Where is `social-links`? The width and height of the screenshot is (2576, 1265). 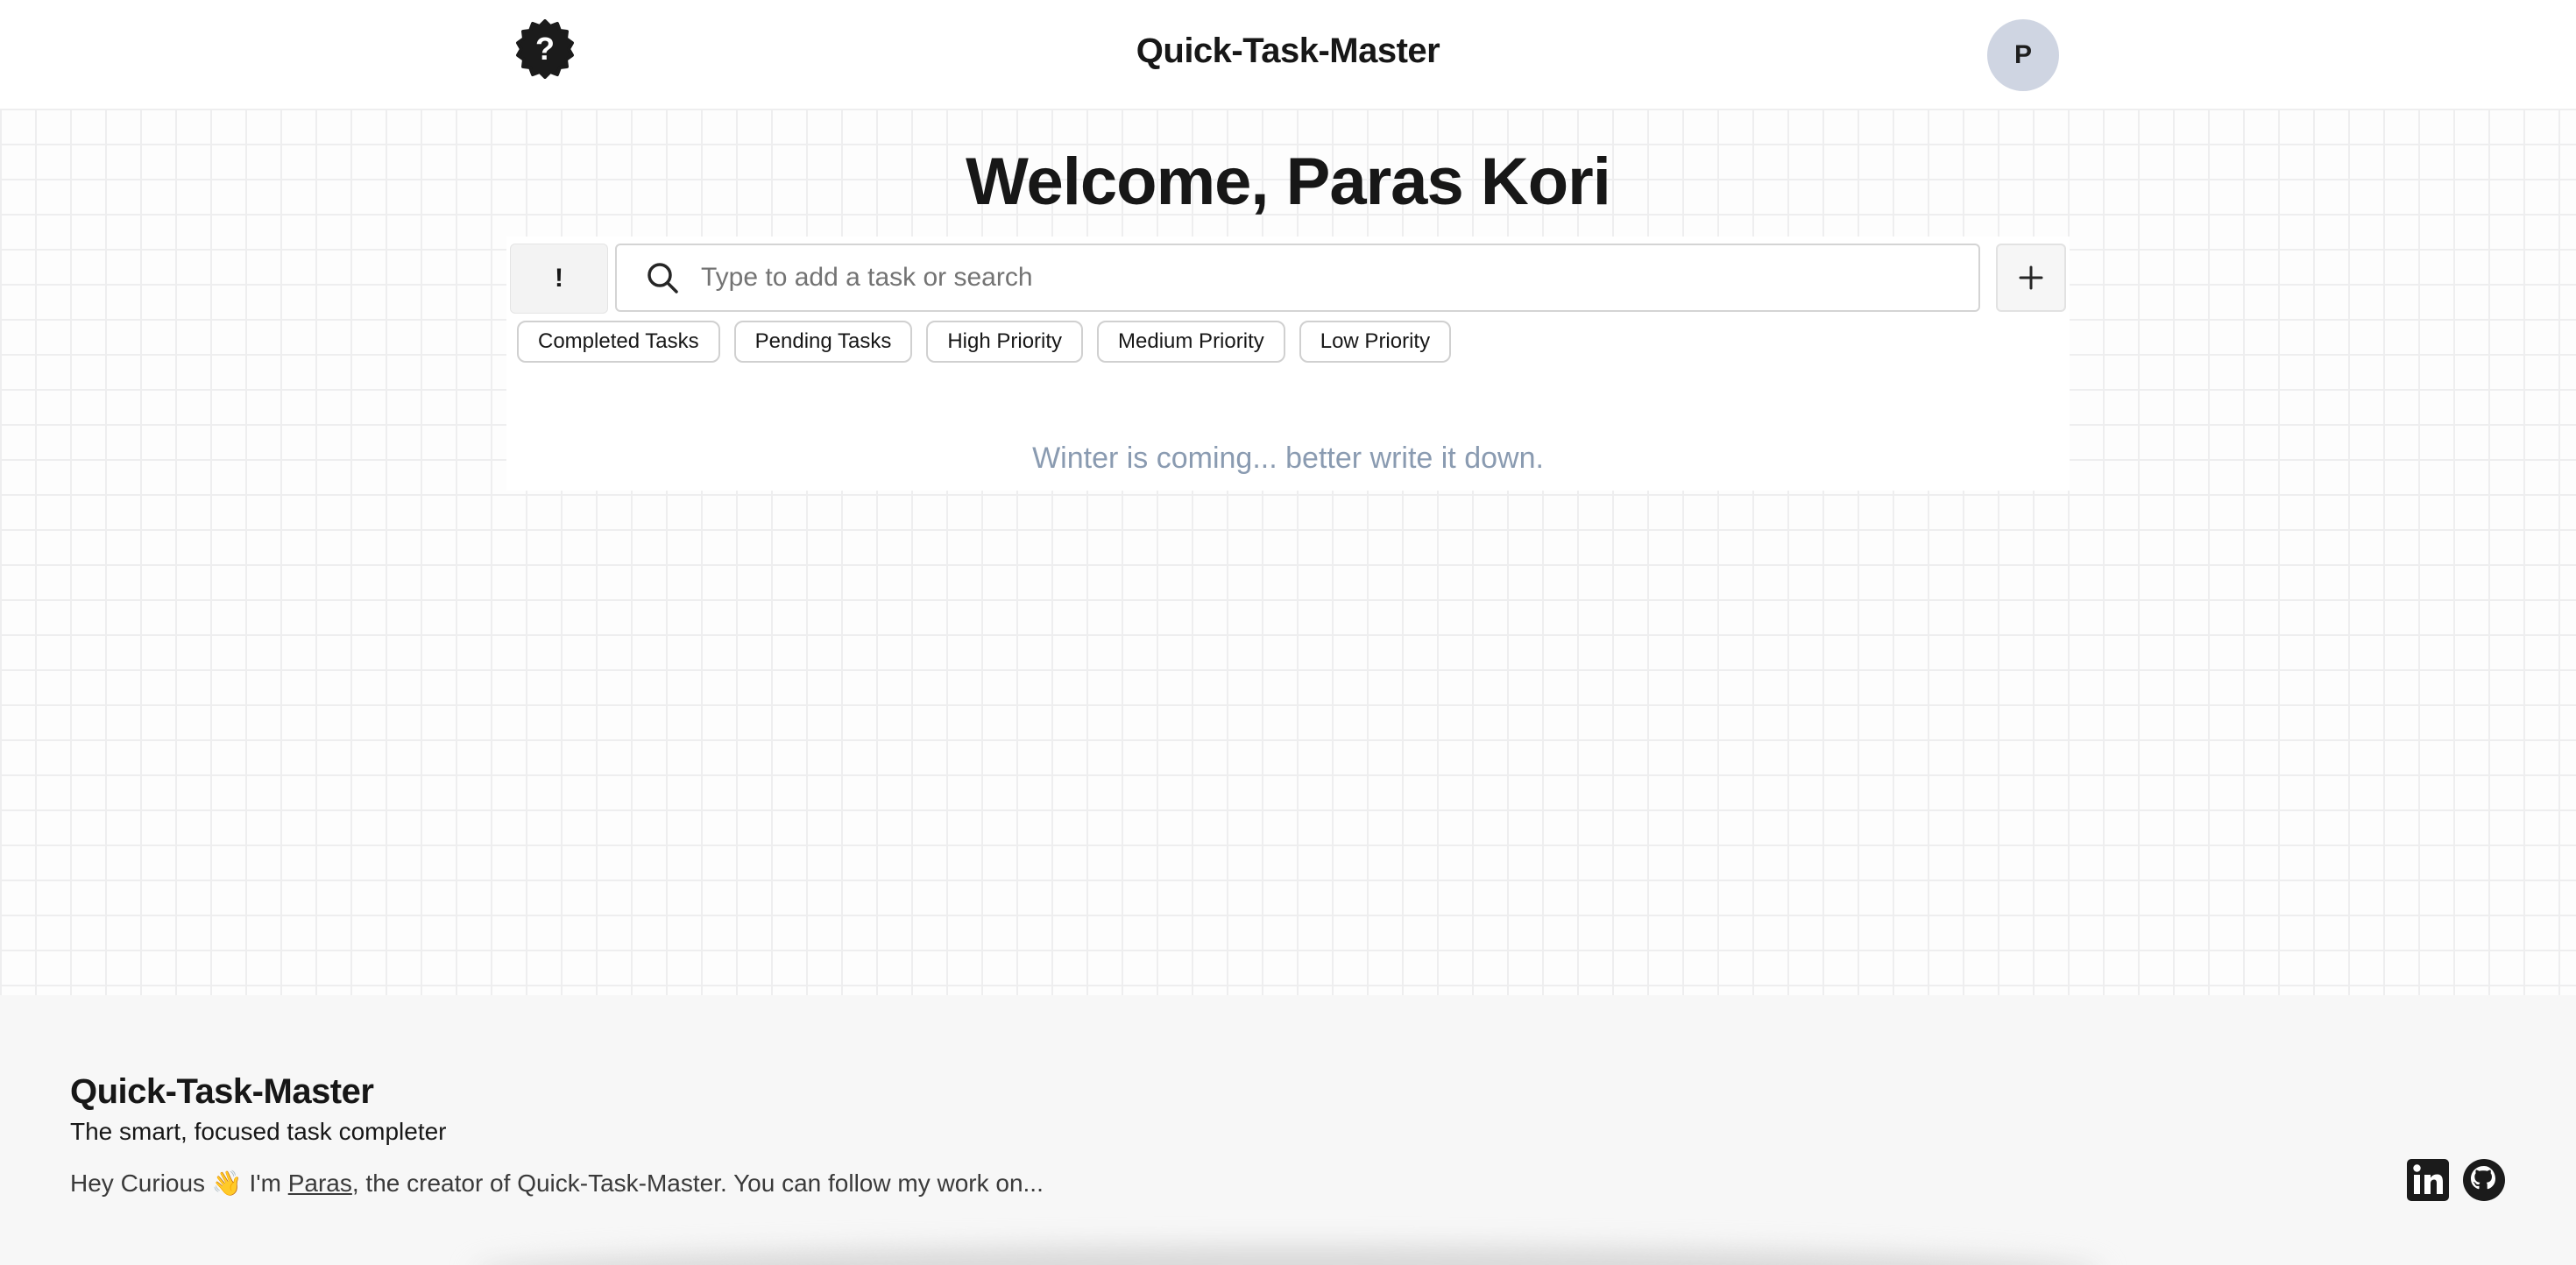 social-links is located at coordinates (2456, 1180).